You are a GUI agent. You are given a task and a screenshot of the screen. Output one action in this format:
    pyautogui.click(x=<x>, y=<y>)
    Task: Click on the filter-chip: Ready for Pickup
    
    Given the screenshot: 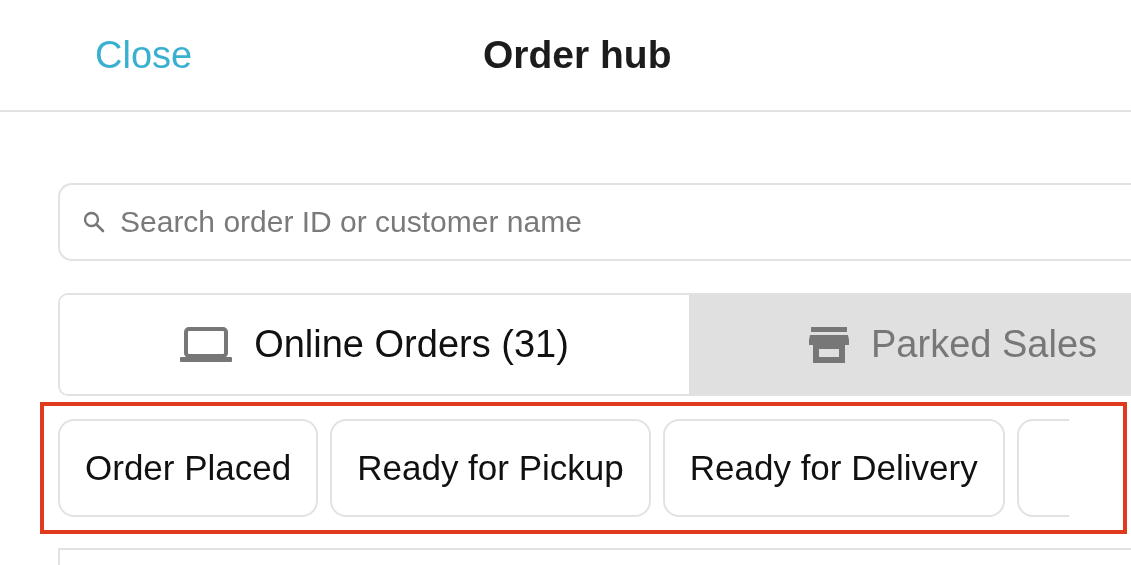 What is the action you would take?
    pyautogui.click(x=490, y=468)
    